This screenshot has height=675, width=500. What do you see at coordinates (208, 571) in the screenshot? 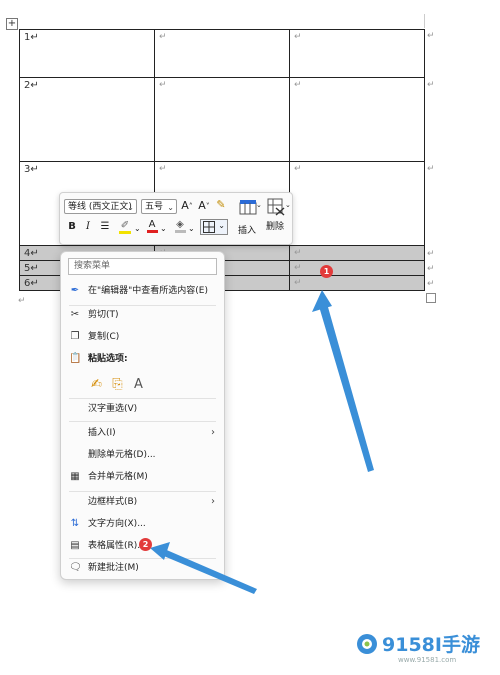
I see `arrow-to-table-properties` at bounding box center [208, 571].